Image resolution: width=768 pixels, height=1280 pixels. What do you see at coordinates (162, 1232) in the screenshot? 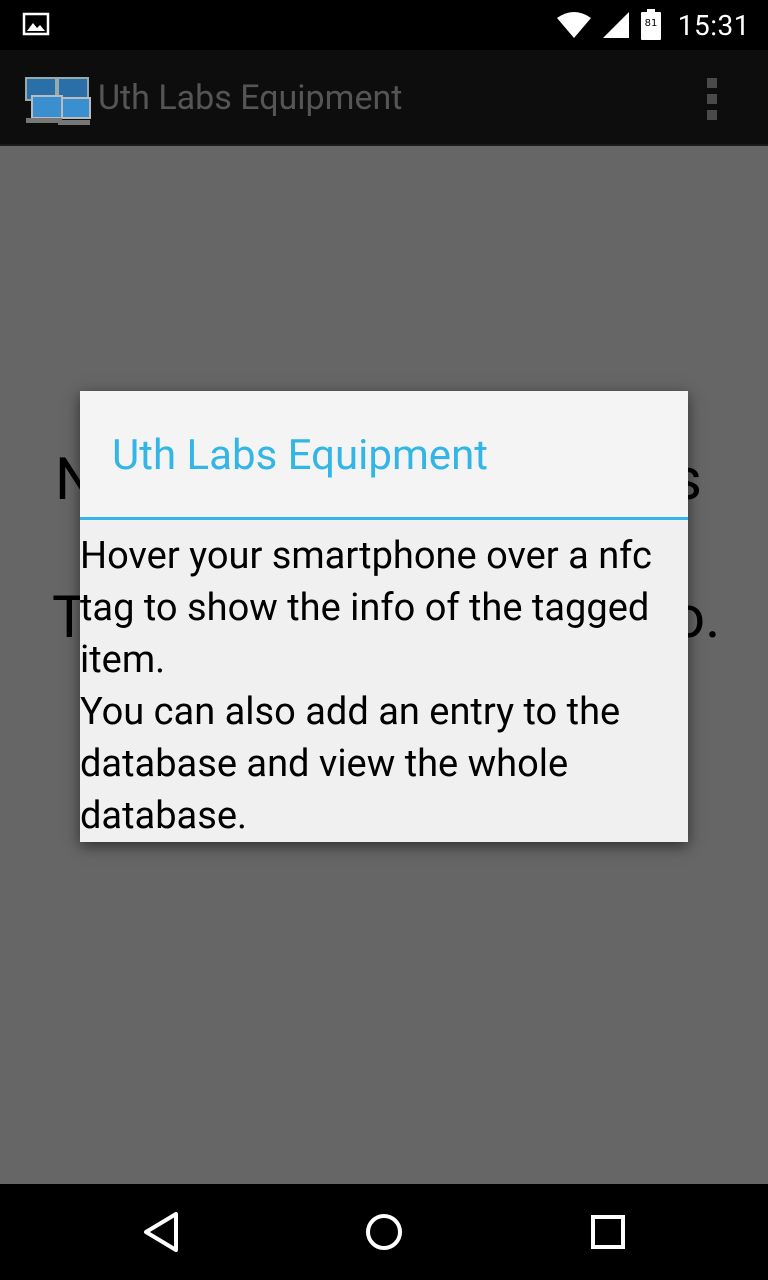
I see `back-icon` at bounding box center [162, 1232].